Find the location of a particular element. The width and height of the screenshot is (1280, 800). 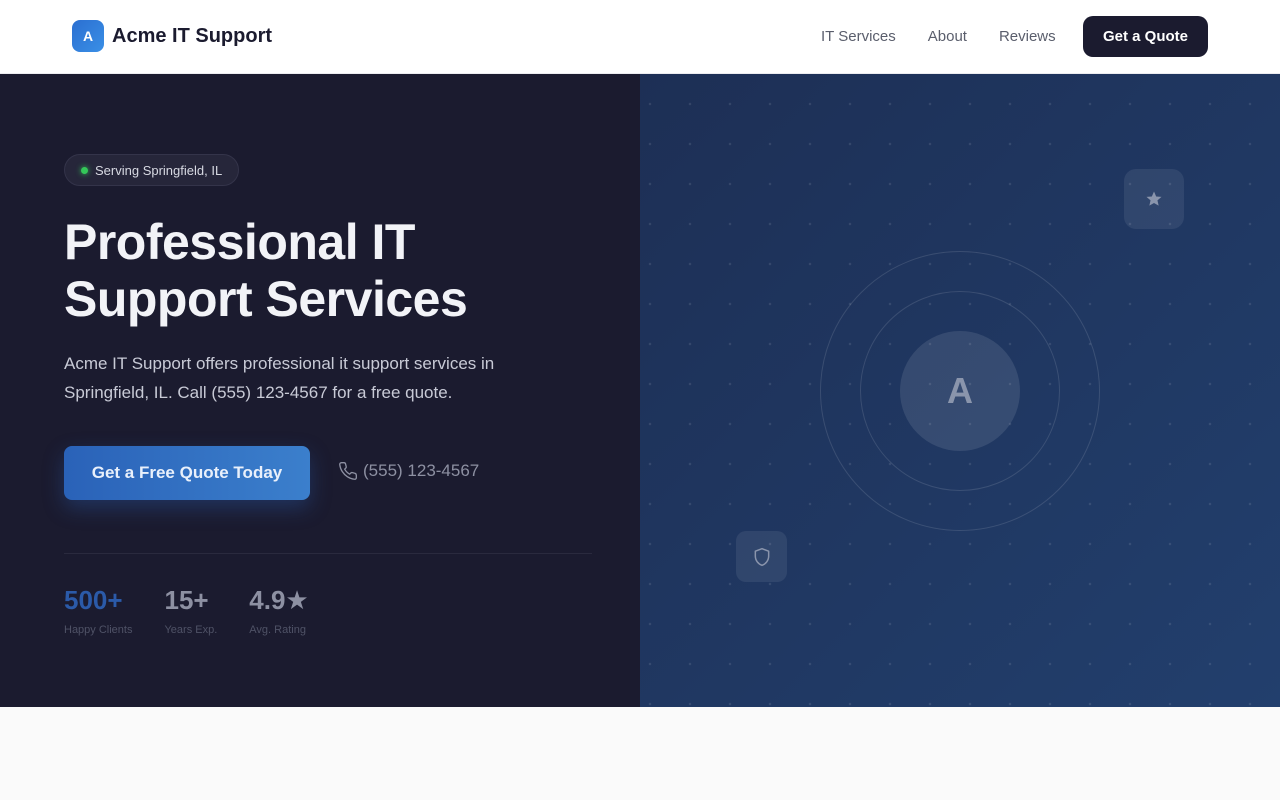

phone-icon is located at coordinates (348, 470).